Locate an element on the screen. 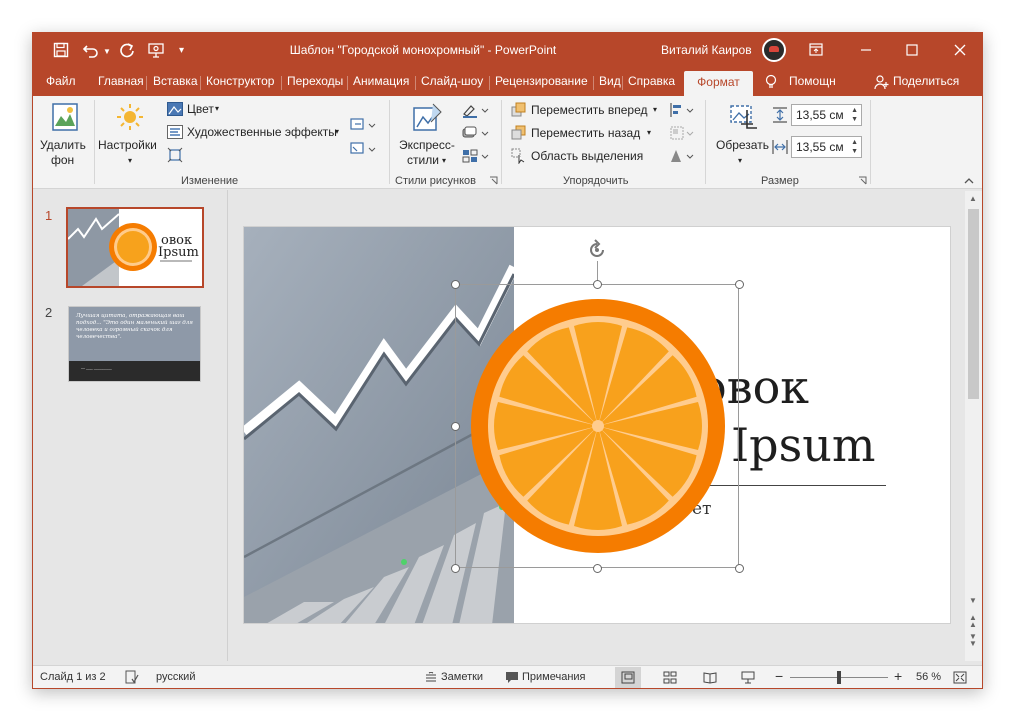 The image size is (1015, 721). tab-share: Поделиться is located at coordinates (926, 81).